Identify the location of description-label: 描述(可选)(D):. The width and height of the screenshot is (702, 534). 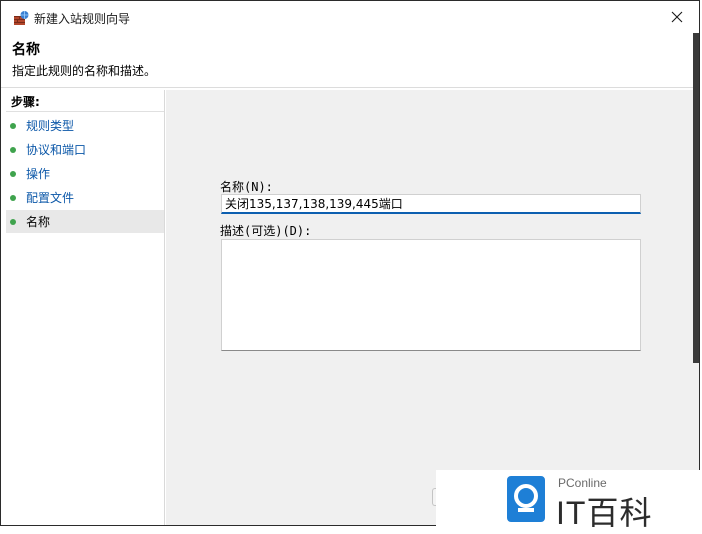
(266, 231).